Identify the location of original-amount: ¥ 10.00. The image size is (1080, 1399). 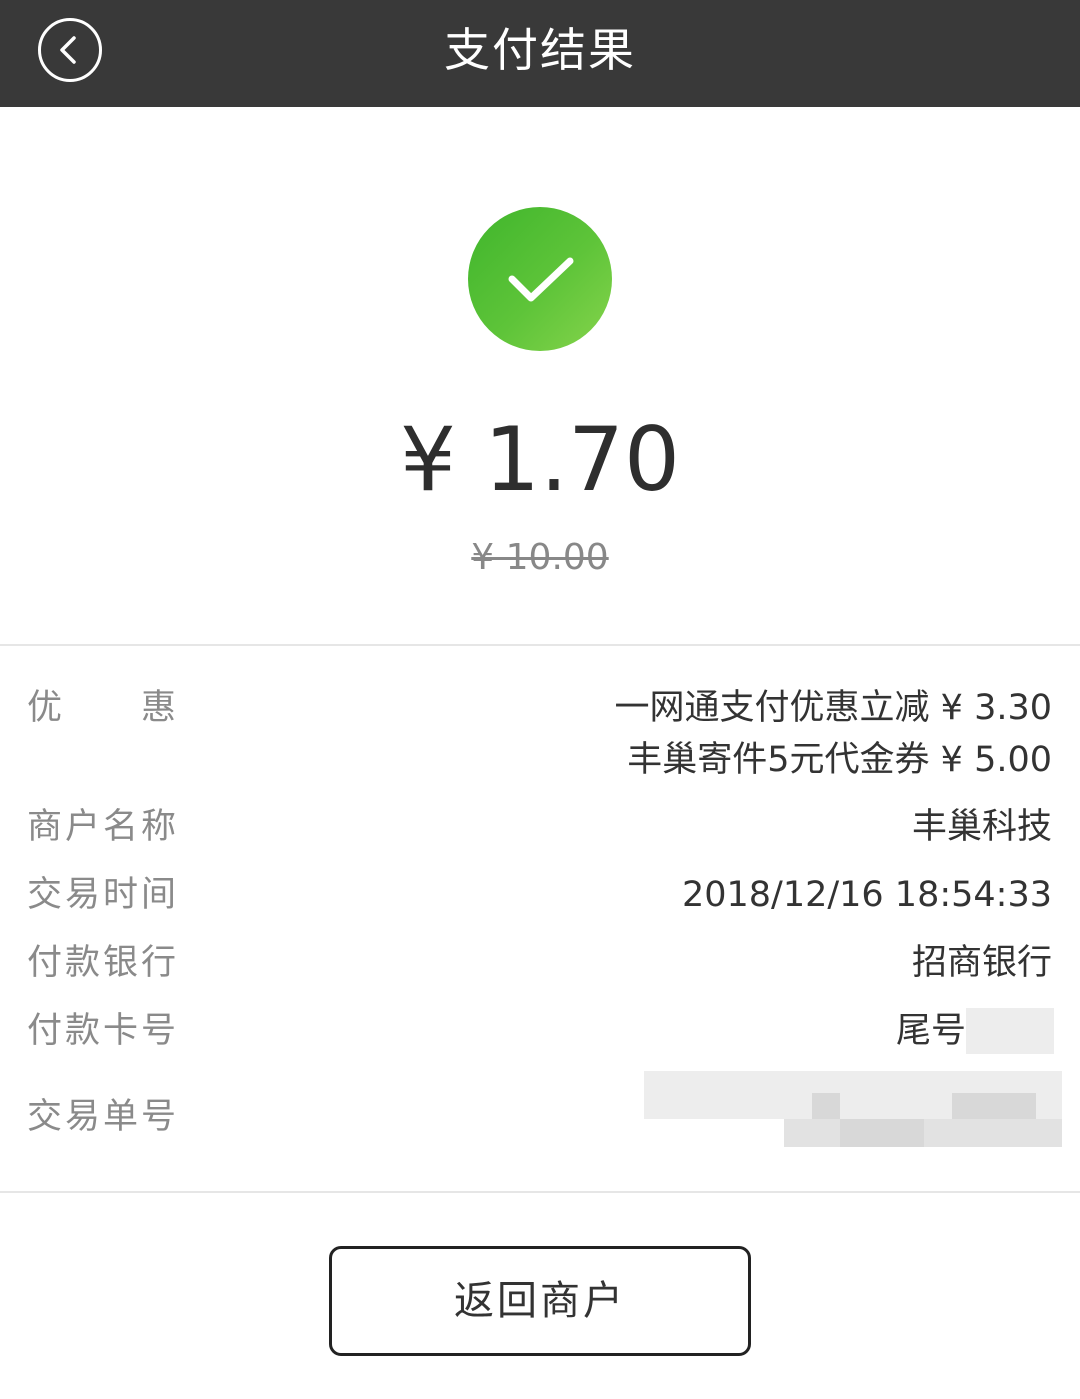
(540, 558).